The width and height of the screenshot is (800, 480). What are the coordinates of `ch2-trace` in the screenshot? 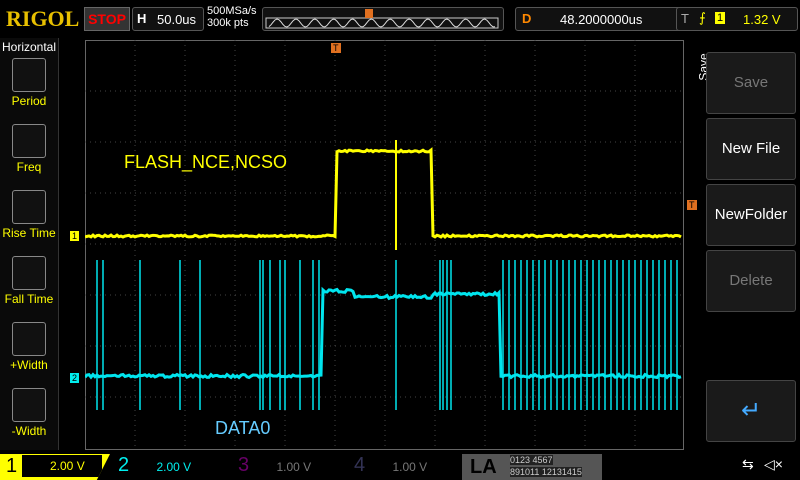 It's located at (383, 334).